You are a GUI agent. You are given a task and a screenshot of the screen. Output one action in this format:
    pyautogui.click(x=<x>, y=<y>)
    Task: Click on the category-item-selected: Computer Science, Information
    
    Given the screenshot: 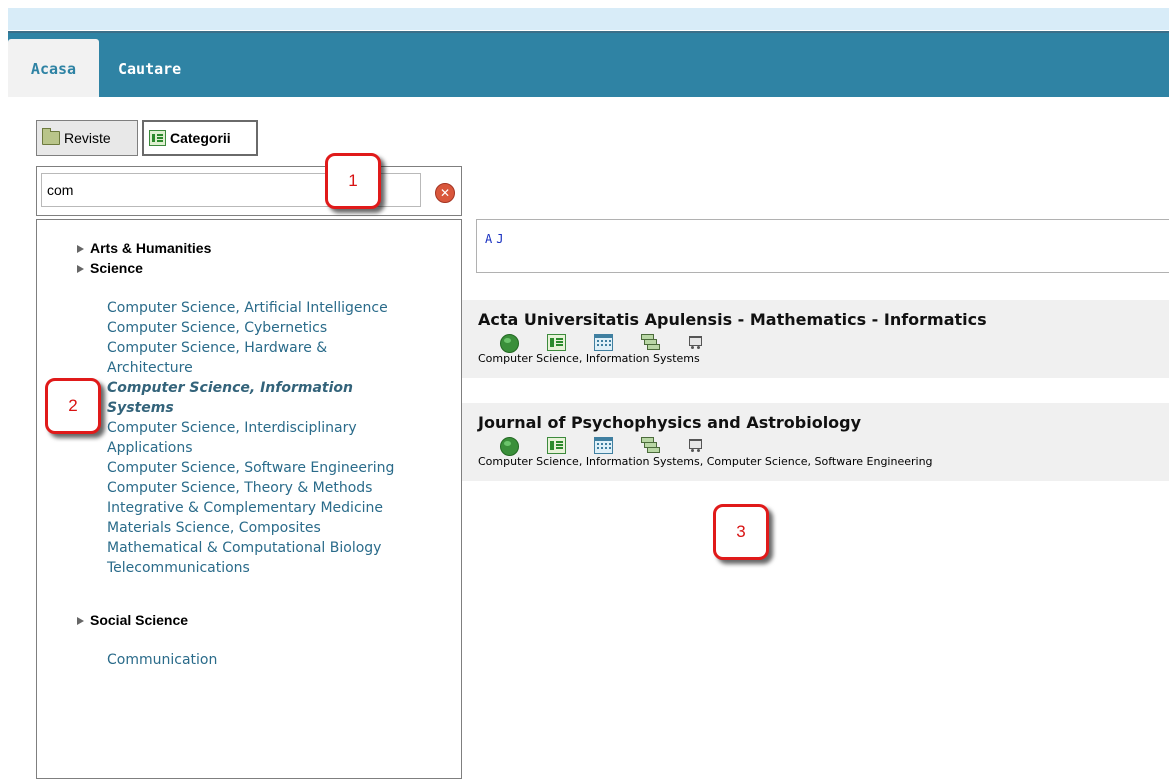 What is the action you would take?
    pyautogui.click(x=250, y=388)
    